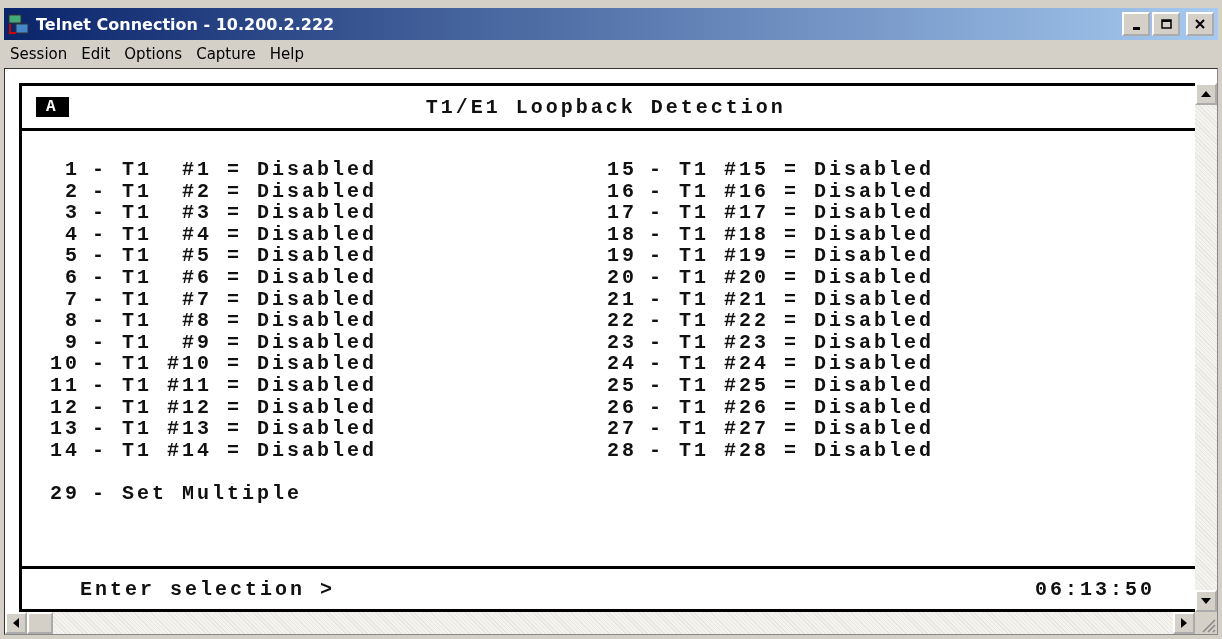  What do you see at coordinates (40, 623) in the screenshot?
I see `scroll-thumb` at bounding box center [40, 623].